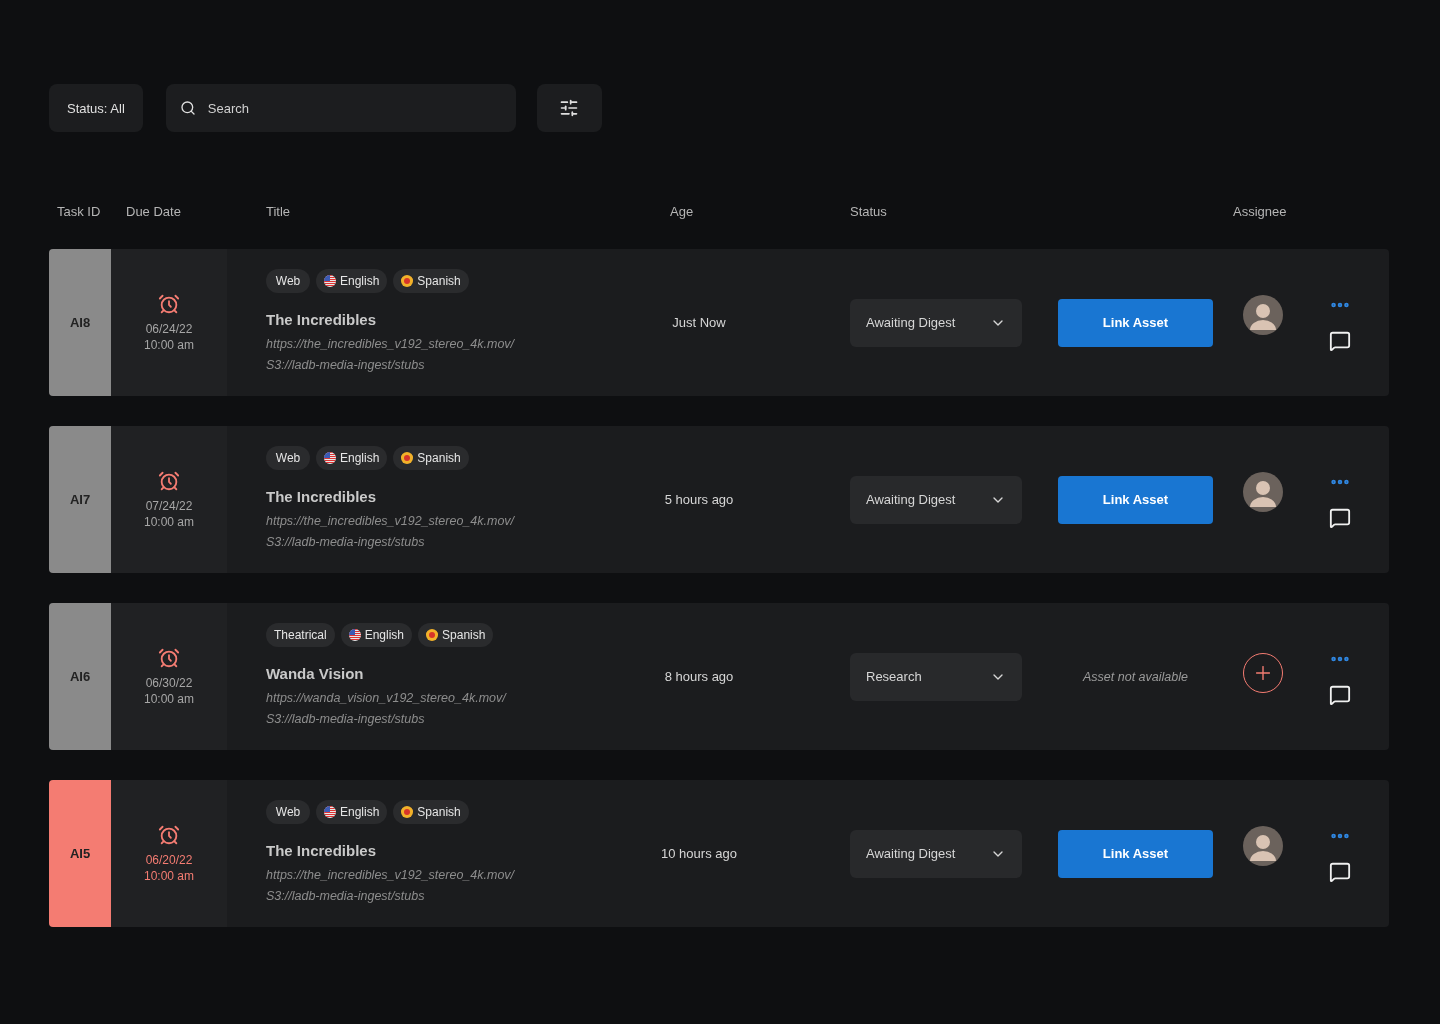 Image resolution: width=1440 pixels, height=1024 pixels. Describe the element at coordinates (300, 635) in the screenshot. I see `tag: Theatrical` at that location.